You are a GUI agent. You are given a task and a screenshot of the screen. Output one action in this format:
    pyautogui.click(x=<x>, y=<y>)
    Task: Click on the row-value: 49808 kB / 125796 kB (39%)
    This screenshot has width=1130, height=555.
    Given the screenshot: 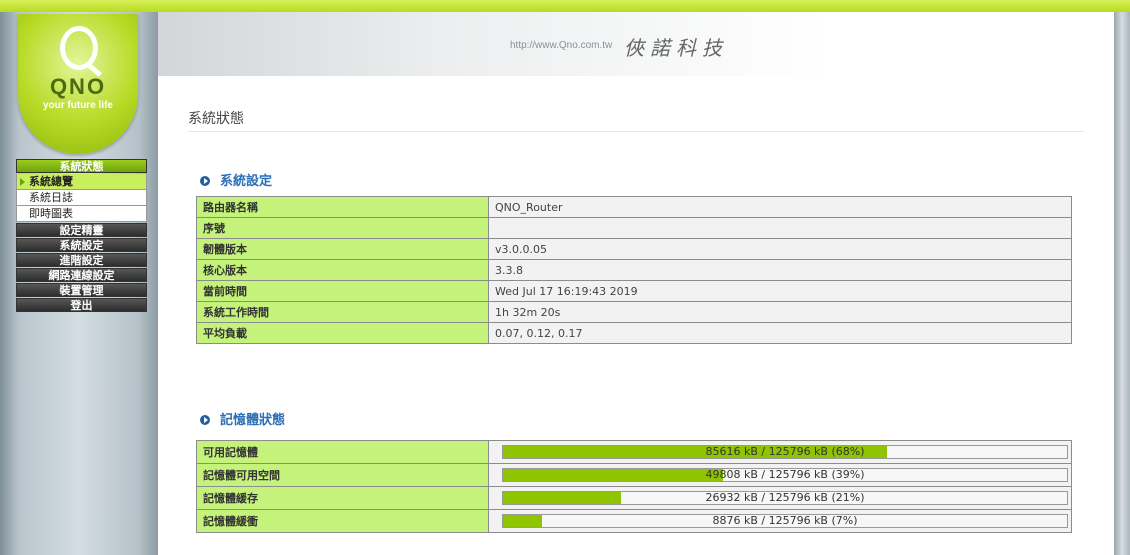 What is the action you would take?
    pyautogui.click(x=780, y=475)
    